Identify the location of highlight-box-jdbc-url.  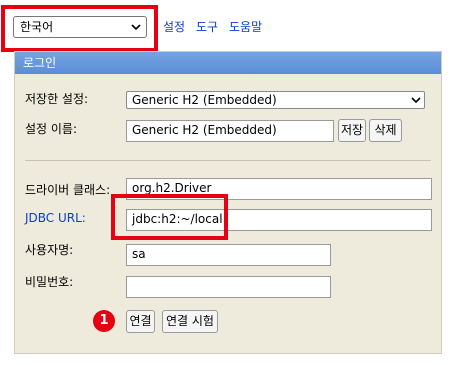
(169, 217).